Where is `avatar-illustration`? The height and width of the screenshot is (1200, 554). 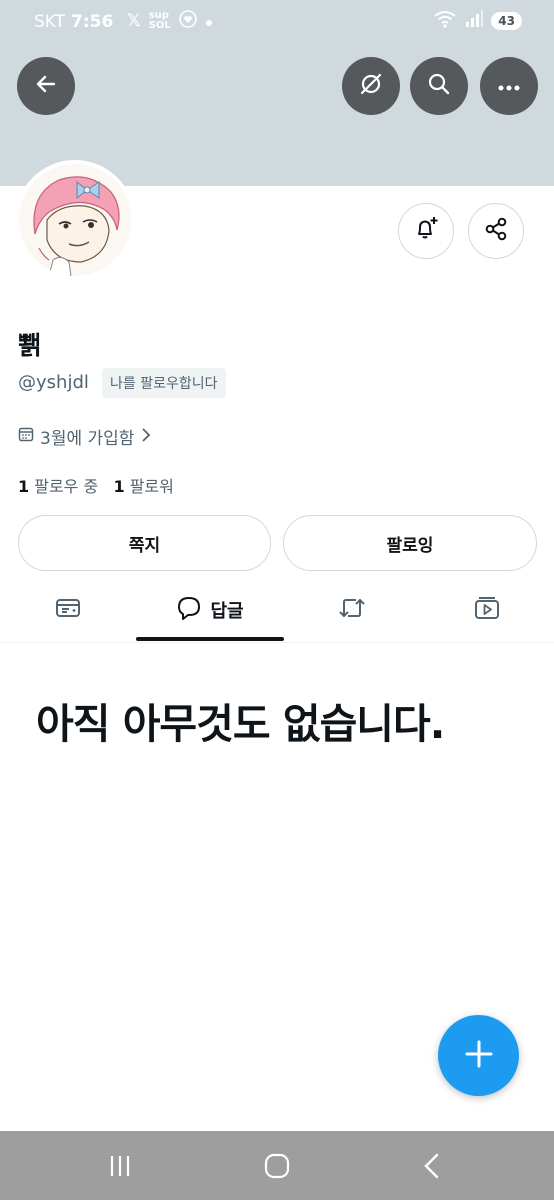
avatar-illustration is located at coordinates (75, 220).